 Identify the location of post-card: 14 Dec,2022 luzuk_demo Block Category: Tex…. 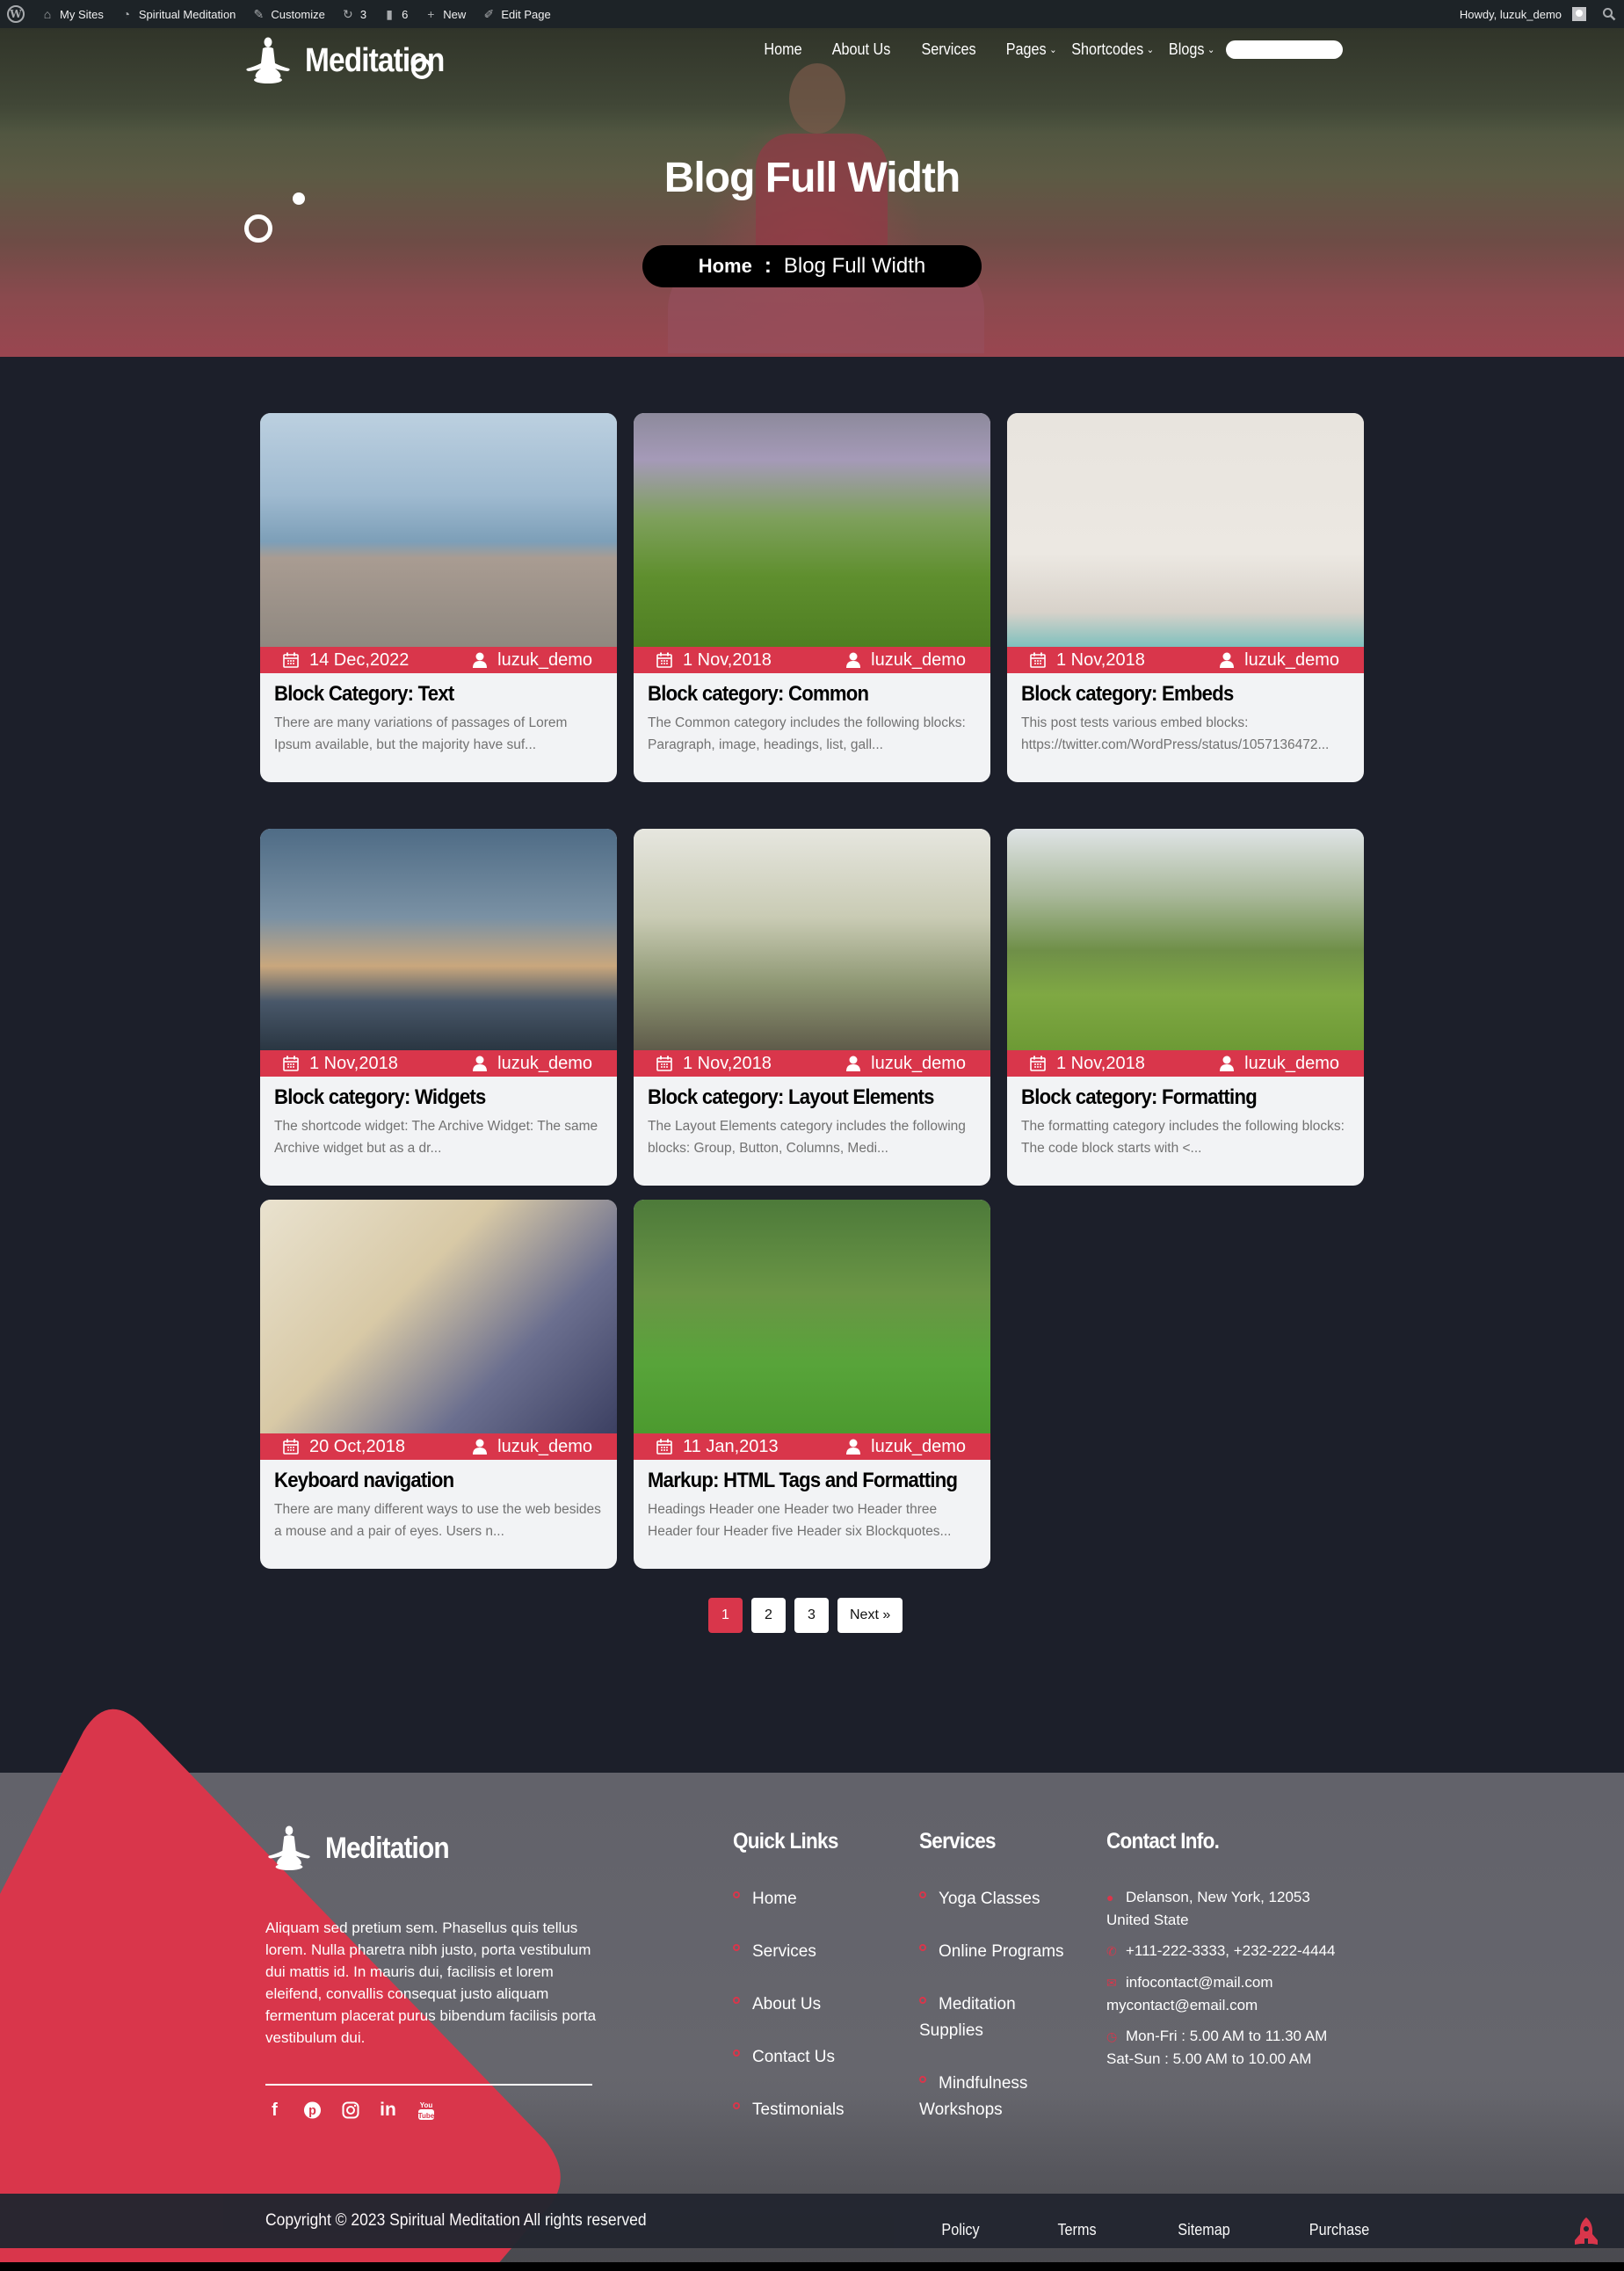
(438, 597).